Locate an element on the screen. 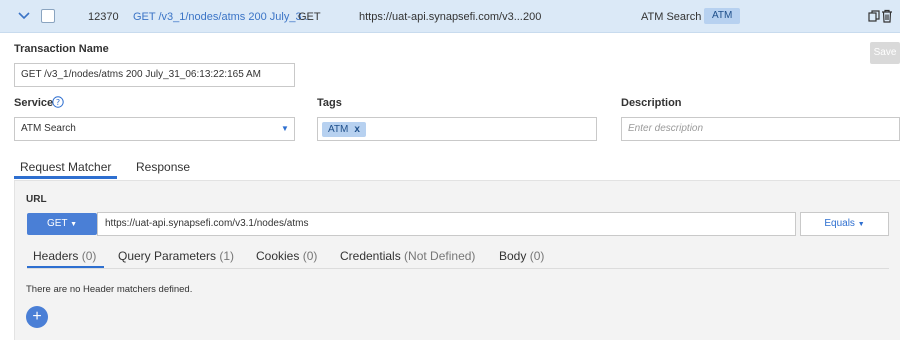  subtab-headers: Headers (0) is located at coordinates (64, 256).